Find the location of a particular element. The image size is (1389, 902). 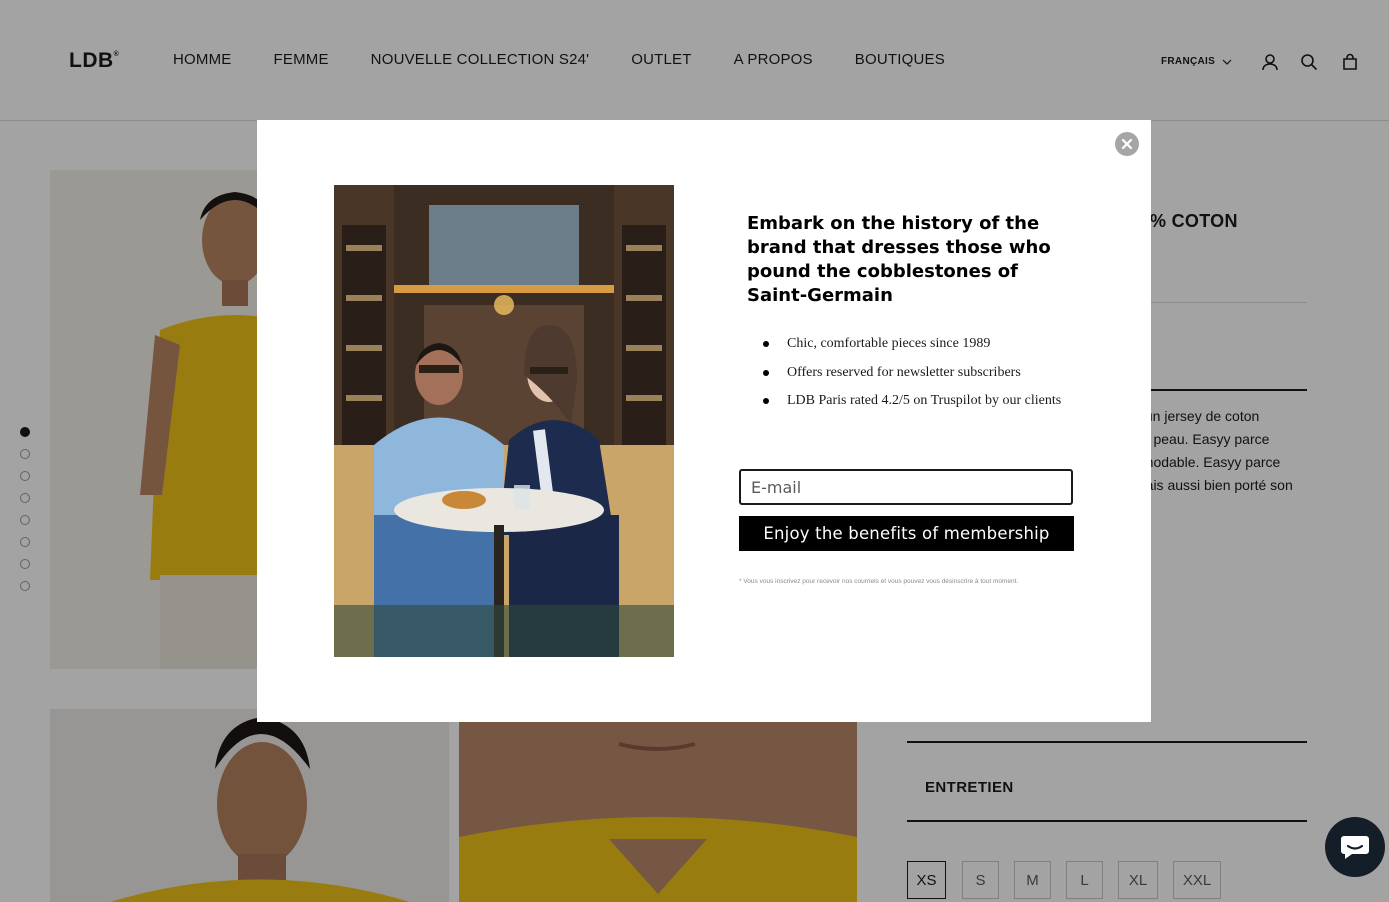

list-item: Chic, comfortable pieces since 1989 is located at coordinates (912, 344).